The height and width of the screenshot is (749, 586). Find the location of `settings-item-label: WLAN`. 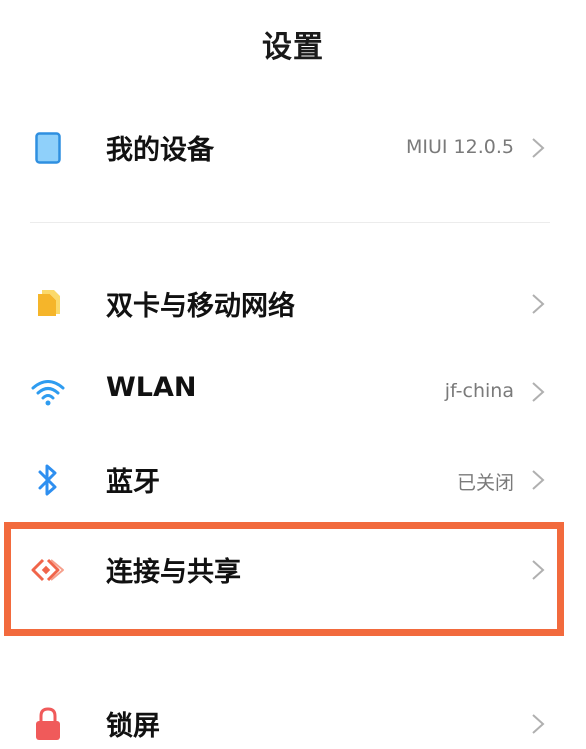

settings-item-label: WLAN is located at coordinates (151, 387).